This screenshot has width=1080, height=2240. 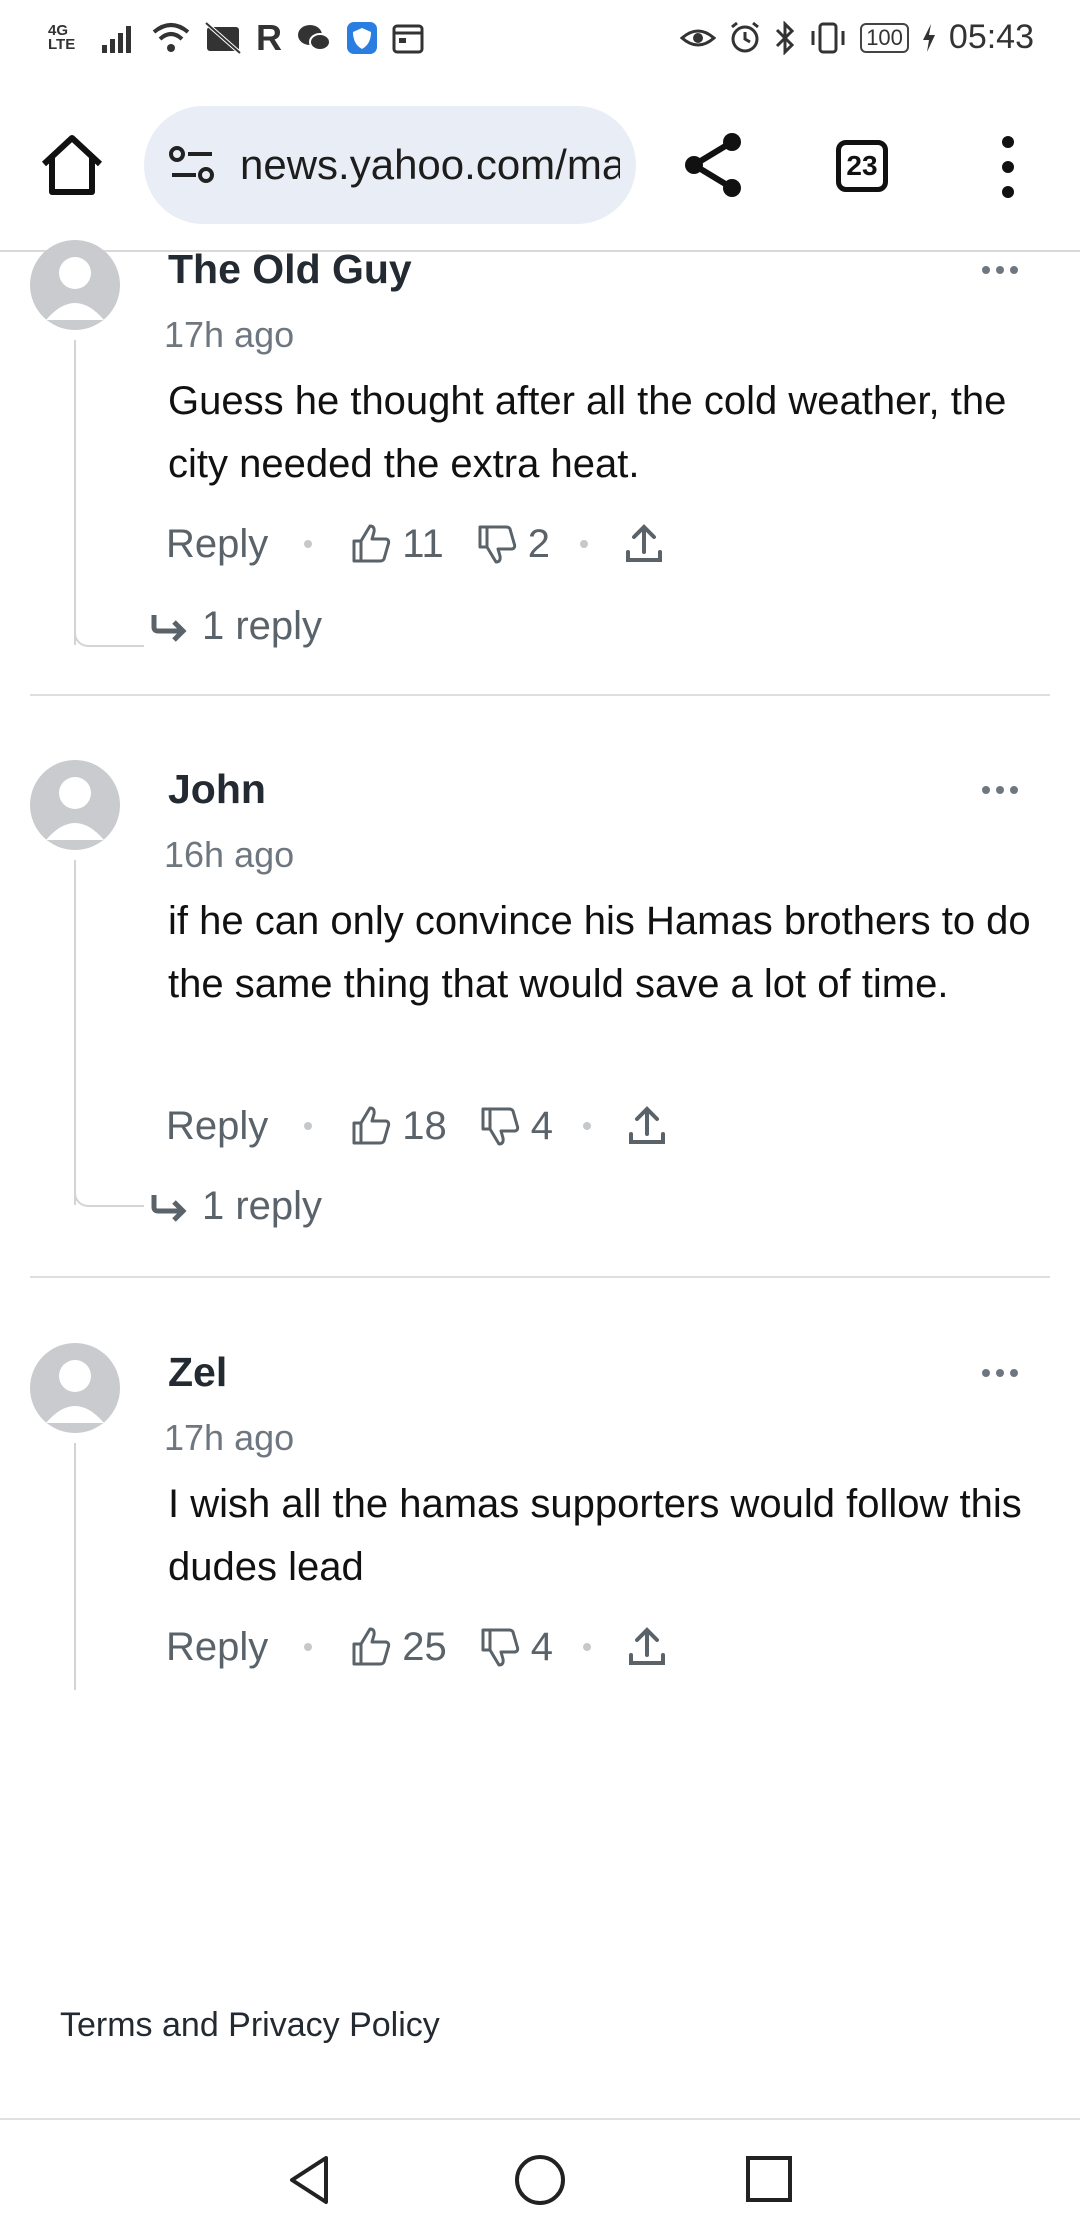 I want to click on comment-time: 16h ago, so click(x=229, y=854).